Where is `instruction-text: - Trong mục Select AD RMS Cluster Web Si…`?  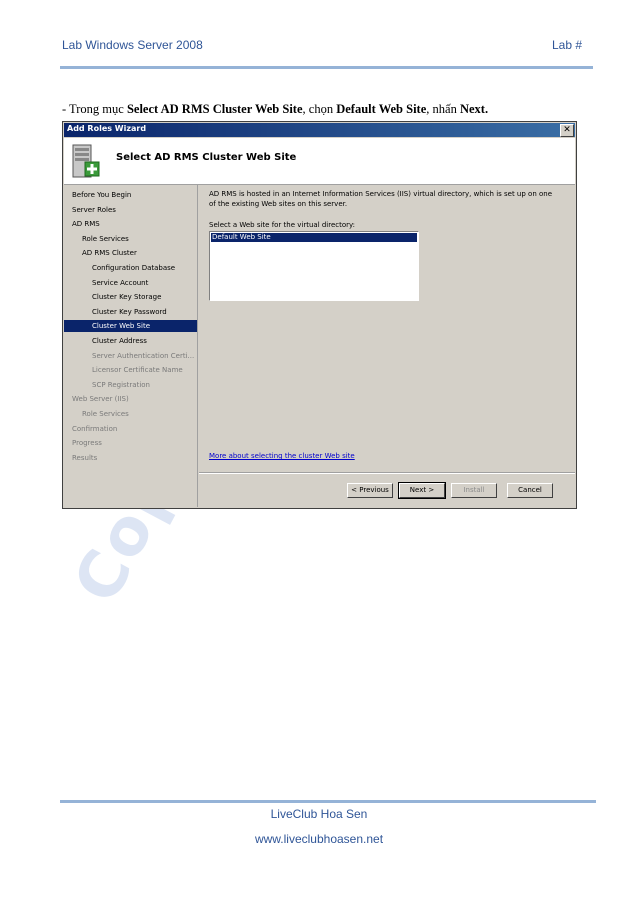 instruction-text: - Trong mục Select AD RMS Cluster Web Si… is located at coordinates (275, 109).